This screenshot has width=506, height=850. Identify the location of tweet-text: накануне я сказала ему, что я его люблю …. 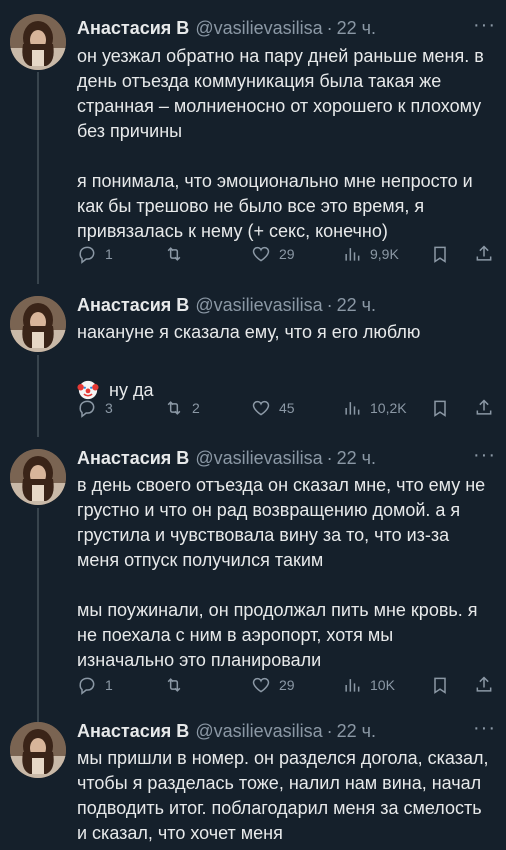
(286, 361).